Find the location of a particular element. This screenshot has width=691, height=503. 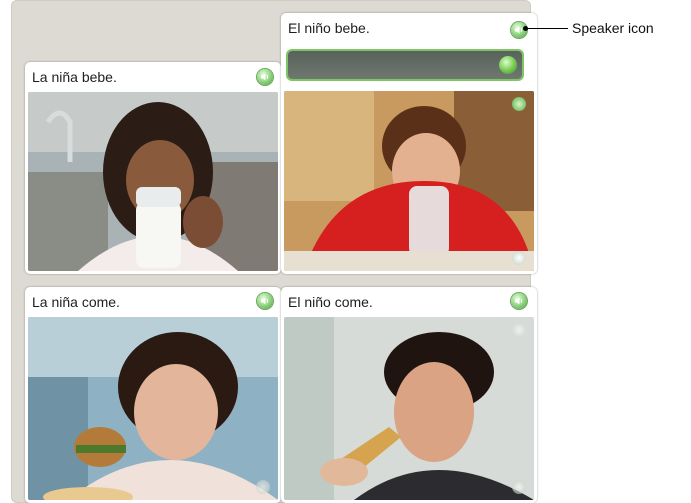

photo-girl-eating is located at coordinates (153, 408).